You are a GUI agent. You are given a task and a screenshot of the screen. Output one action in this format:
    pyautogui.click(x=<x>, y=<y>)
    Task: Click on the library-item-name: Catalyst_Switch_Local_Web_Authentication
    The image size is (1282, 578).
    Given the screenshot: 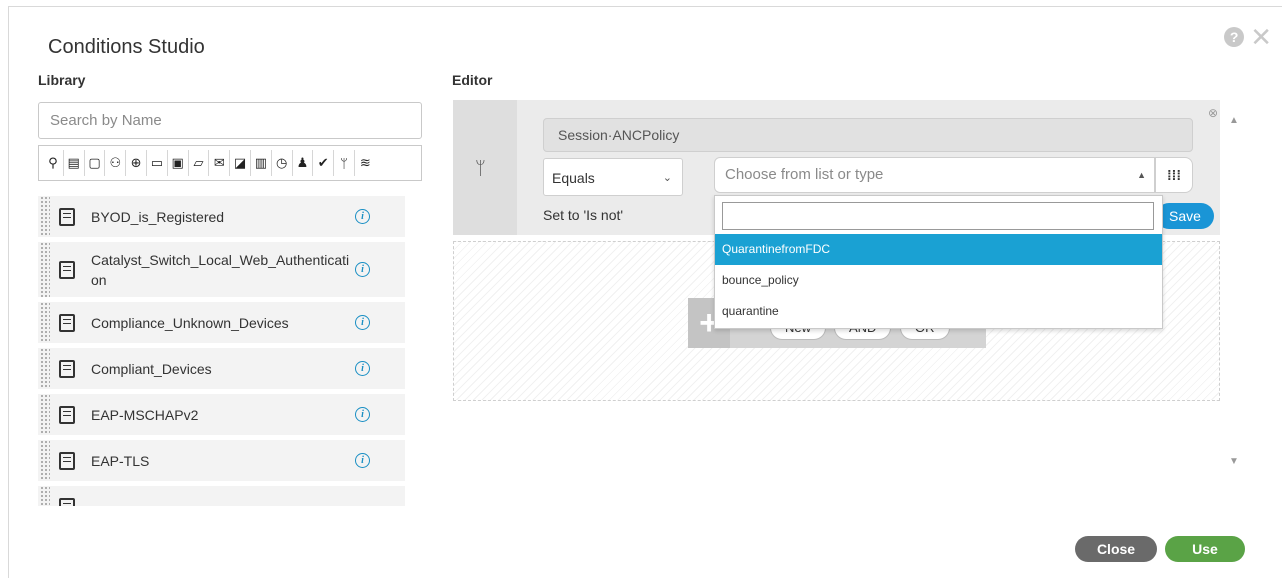 What is the action you would take?
    pyautogui.click(x=220, y=269)
    